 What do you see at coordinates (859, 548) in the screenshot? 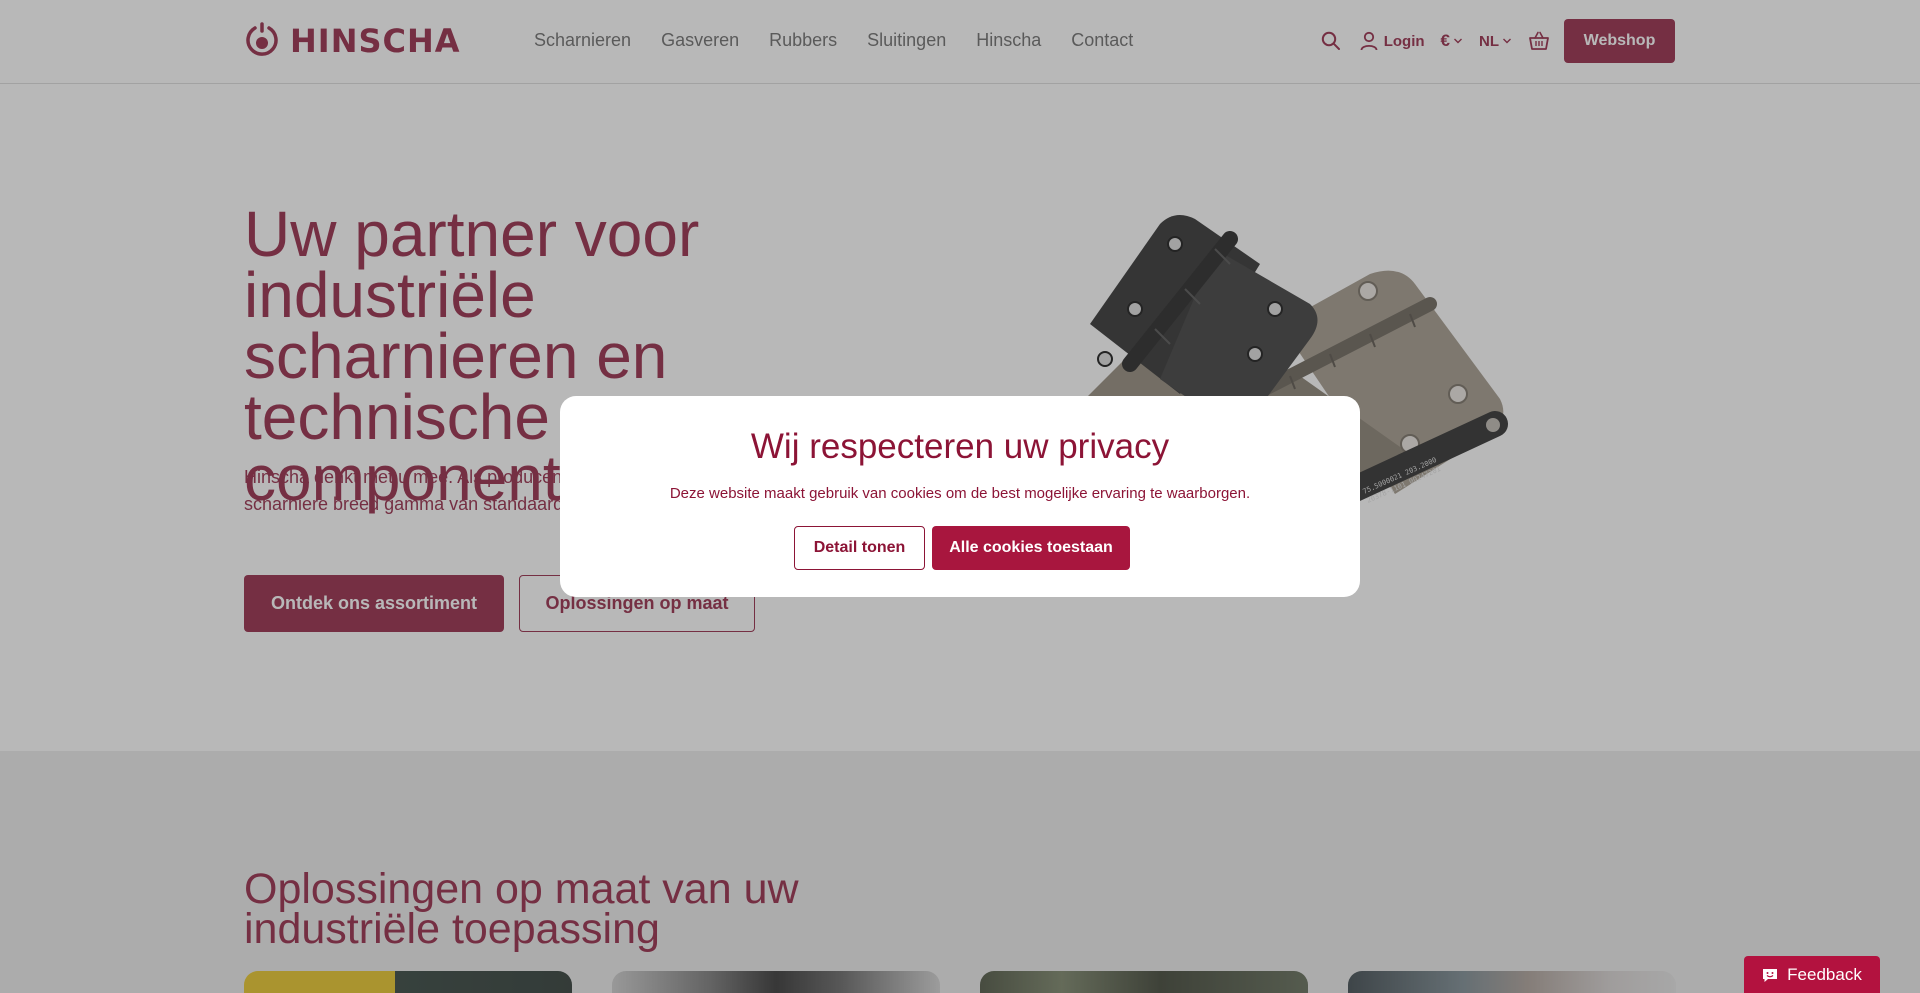
I see `show-details-button: Detail tonen` at bounding box center [859, 548].